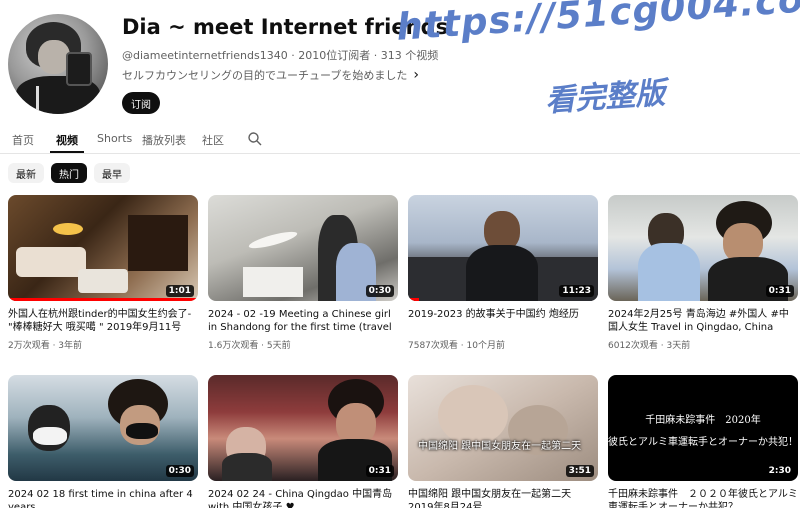  I want to click on video-duration: 3:51, so click(579, 471).